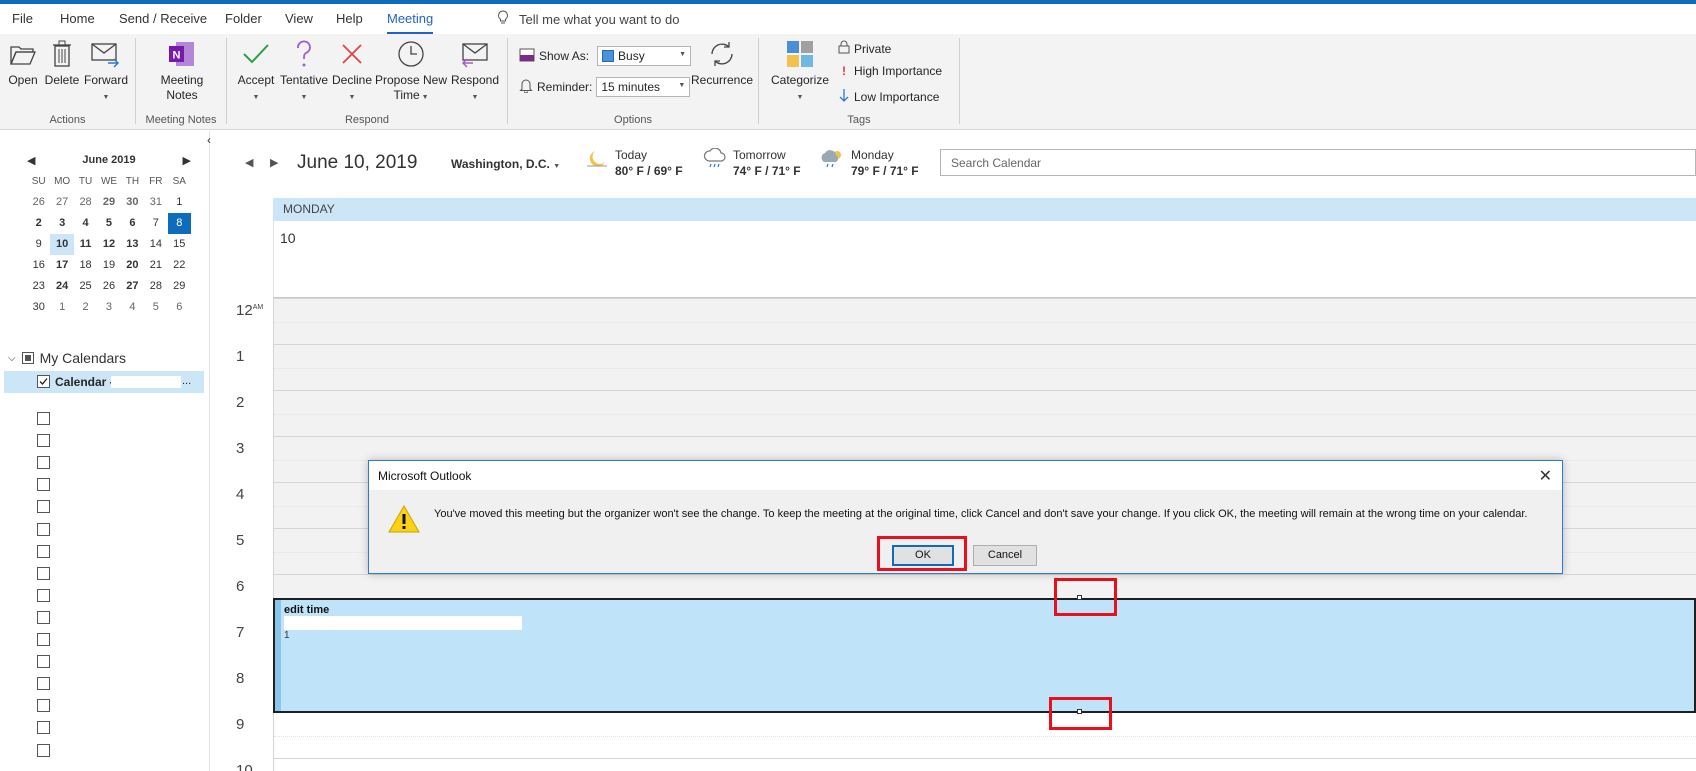 The width and height of the screenshot is (1696, 771). Describe the element at coordinates (984, 259) in the screenshot. I see `all-day-area` at that location.